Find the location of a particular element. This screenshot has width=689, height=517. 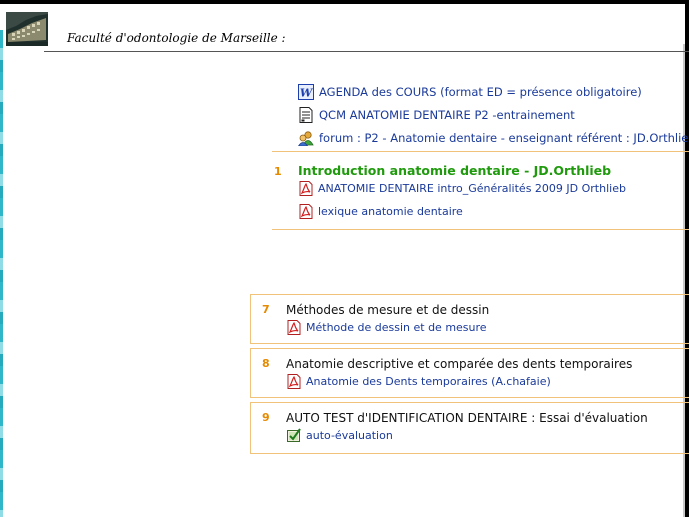

quiz-check-icon is located at coordinates (294, 435).